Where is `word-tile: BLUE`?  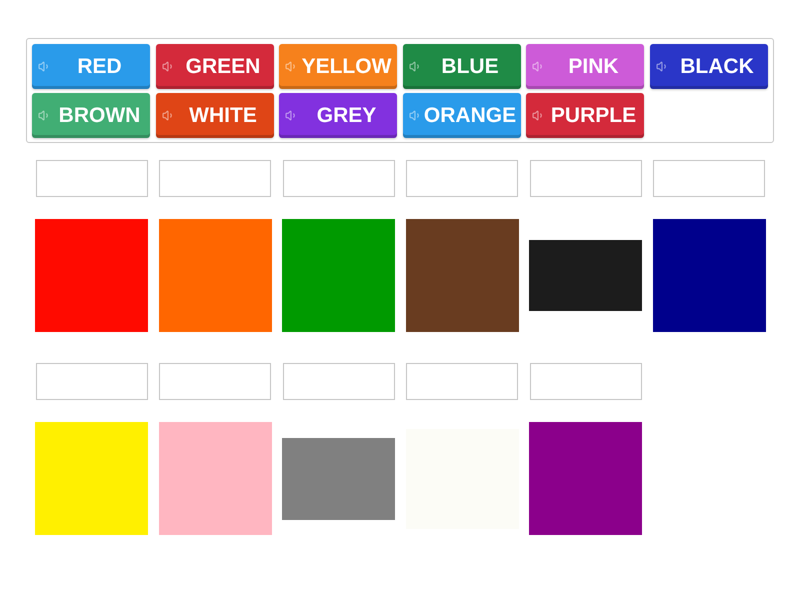 word-tile: BLUE is located at coordinates (461, 66).